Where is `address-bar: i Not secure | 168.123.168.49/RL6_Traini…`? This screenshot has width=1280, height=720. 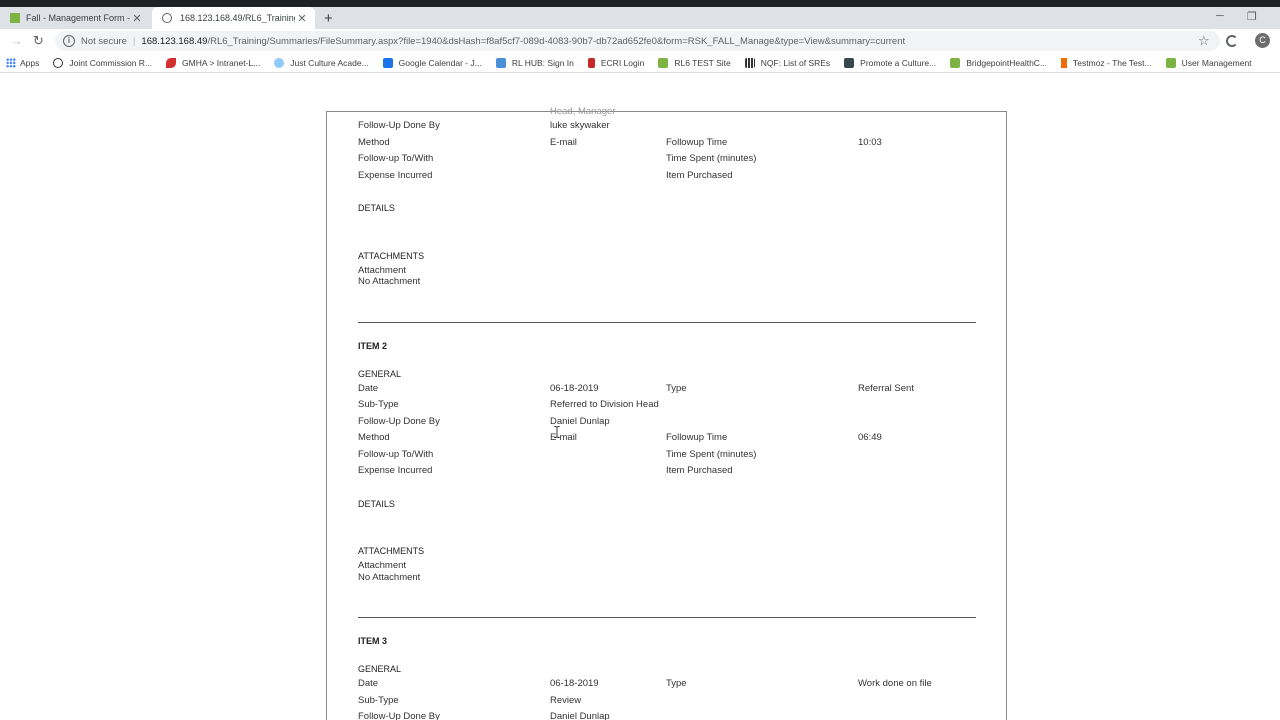
address-bar: i Not secure | 168.123.168.49/RL6_Traini… is located at coordinates (637, 41).